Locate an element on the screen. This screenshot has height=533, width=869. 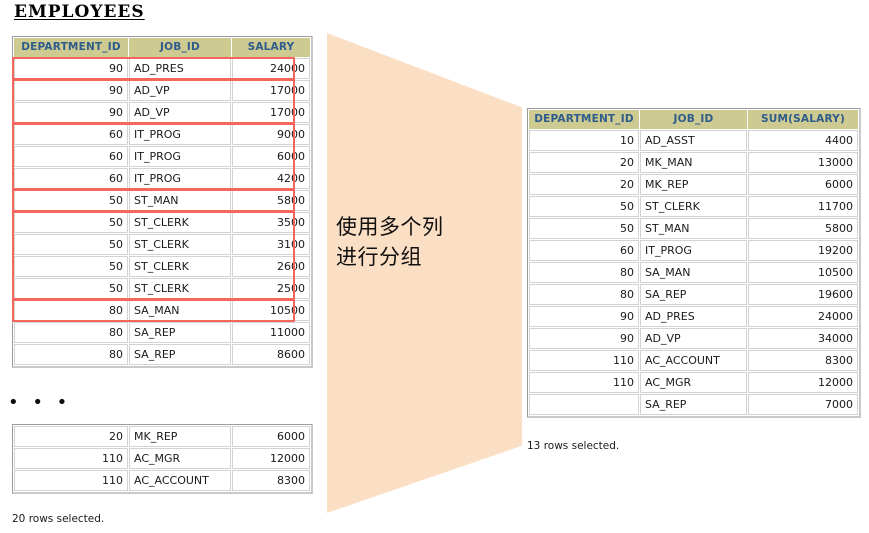
table-header-row: DEPARTMENT_ID JOB_ID SUM(SALARY) is located at coordinates (693, 119).